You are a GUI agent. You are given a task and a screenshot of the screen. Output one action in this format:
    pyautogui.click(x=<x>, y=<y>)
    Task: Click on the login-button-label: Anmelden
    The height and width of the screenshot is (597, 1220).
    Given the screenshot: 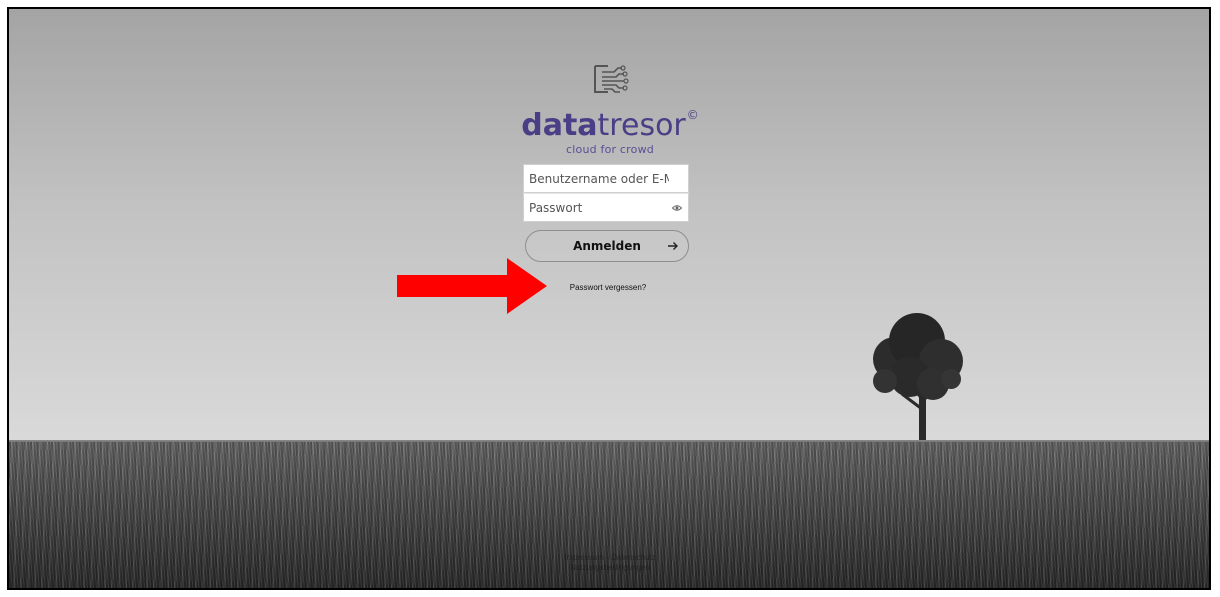 What is the action you would take?
    pyautogui.click(x=607, y=246)
    